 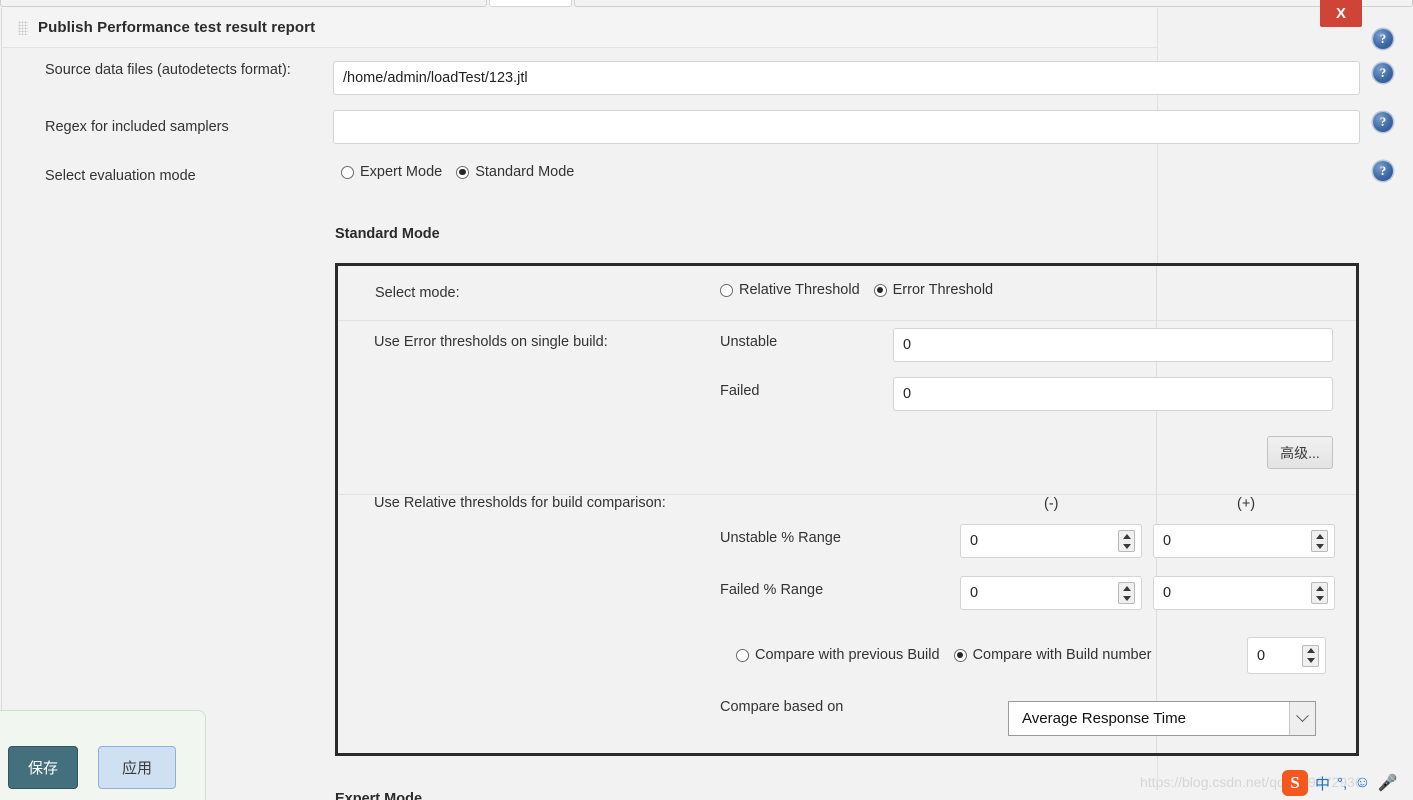 What do you see at coordinates (168, 70) in the screenshot?
I see `label-source-data-files: Source data files (autodetects format):` at bounding box center [168, 70].